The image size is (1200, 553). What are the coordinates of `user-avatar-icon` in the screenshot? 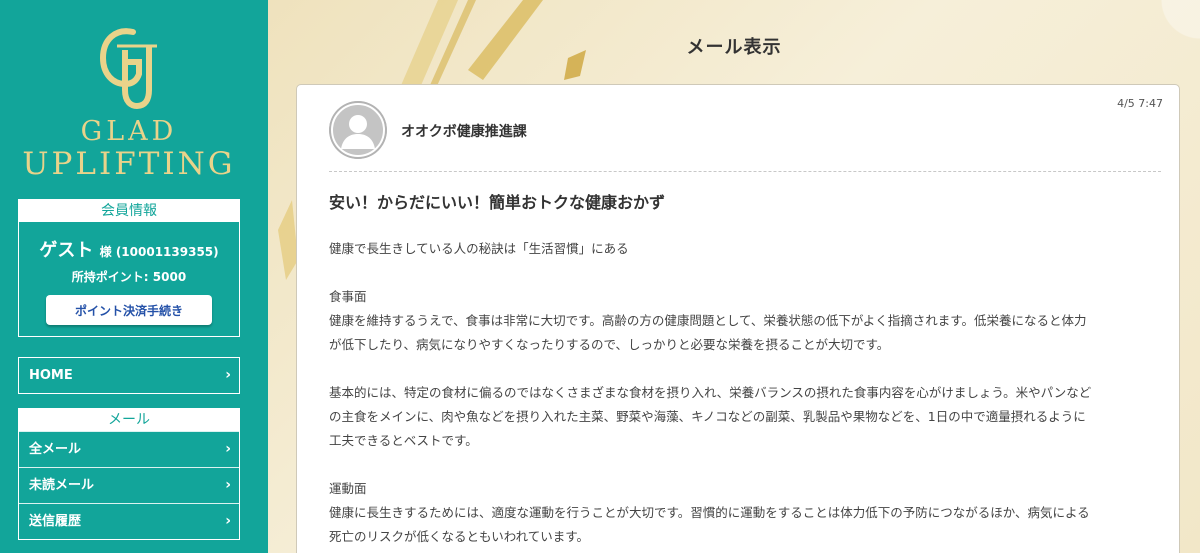 It's located at (358, 130).